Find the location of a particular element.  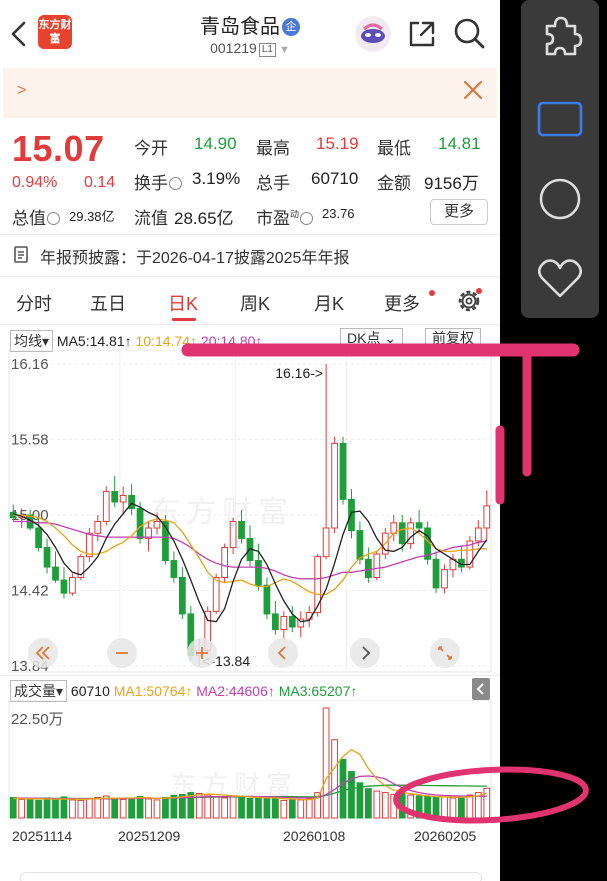

volume-selector: 成交量▾ is located at coordinates (39, 691).